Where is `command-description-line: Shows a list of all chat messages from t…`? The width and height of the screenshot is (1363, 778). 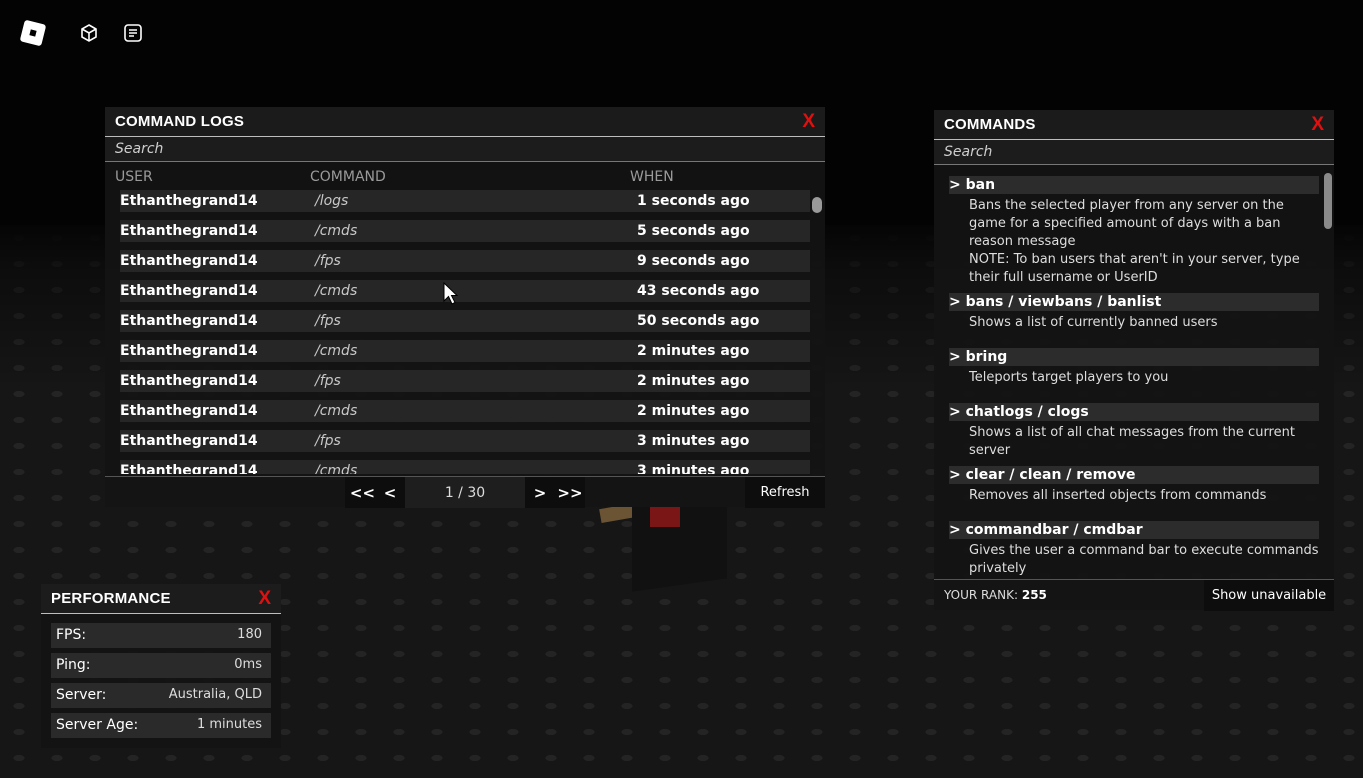
command-description-line: Shows a list of all chat messages from t… is located at coordinates (1132, 441).